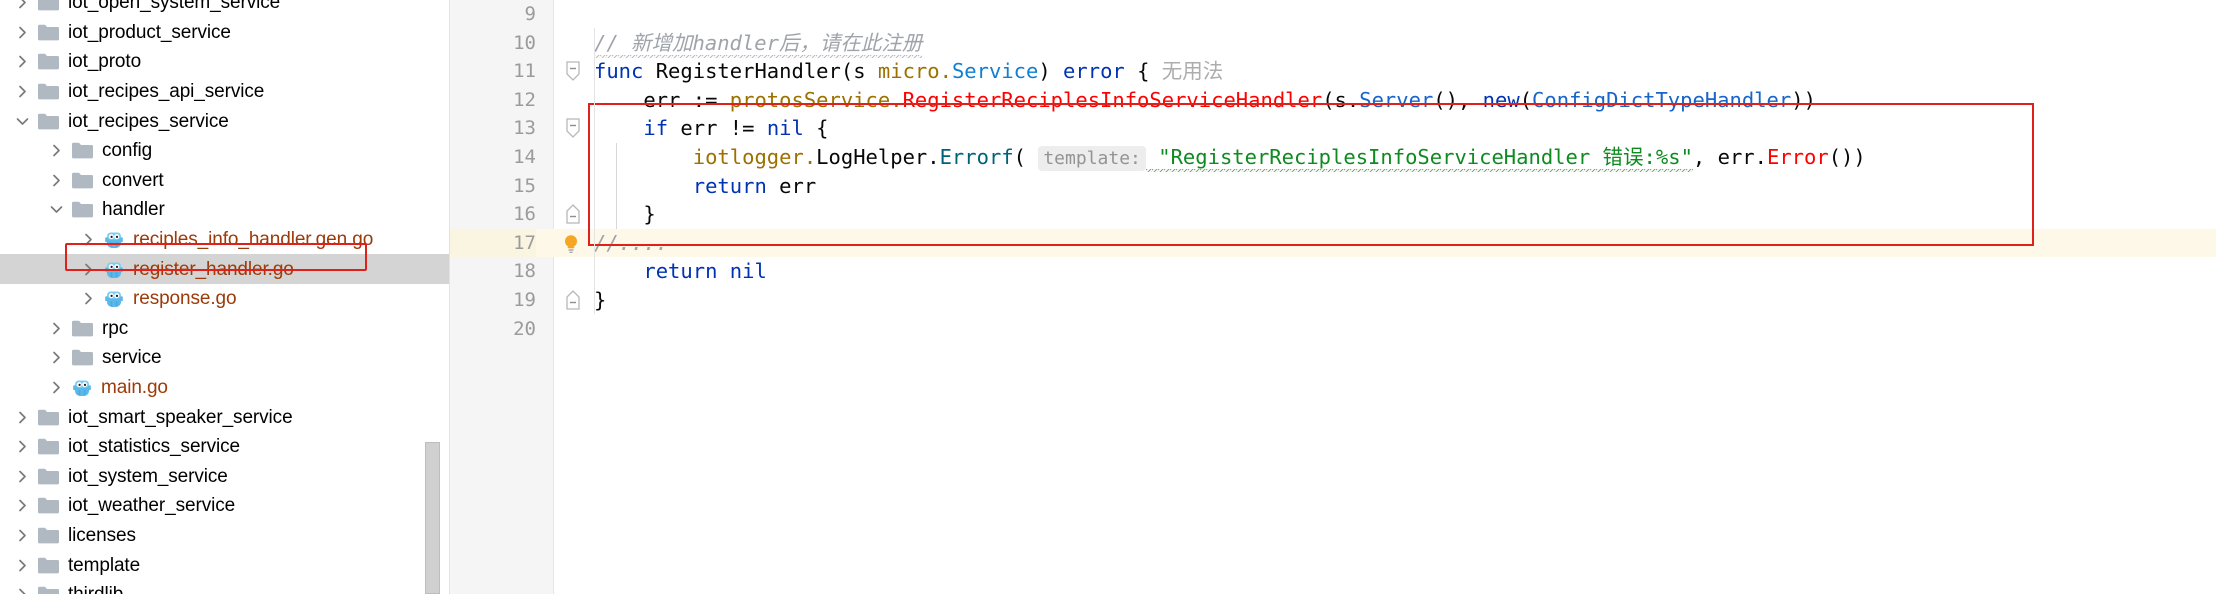  What do you see at coordinates (225, 536) in the screenshot?
I see `tree-item-licenses: licenses` at bounding box center [225, 536].